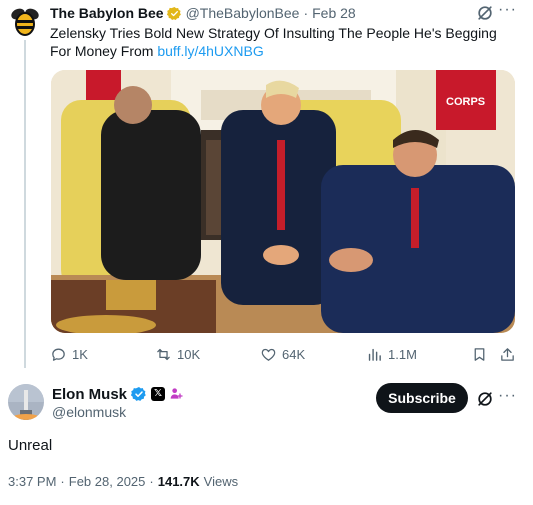 This screenshot has width=533, height=505. What do you see at coordinates (465, 102) in the screenshot?
I see `svg-text: CORPS` at bounding box center [465, 102].